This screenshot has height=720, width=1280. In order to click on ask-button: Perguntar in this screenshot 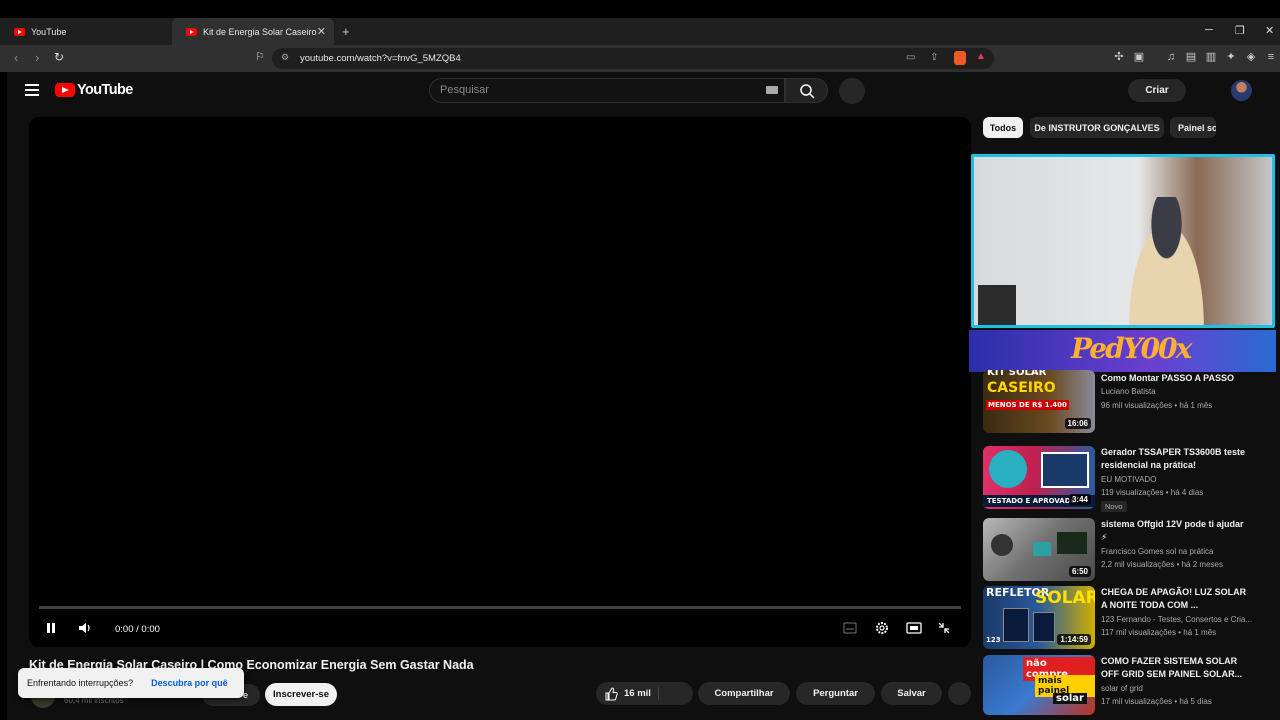, I will do `click(835, 693)`.